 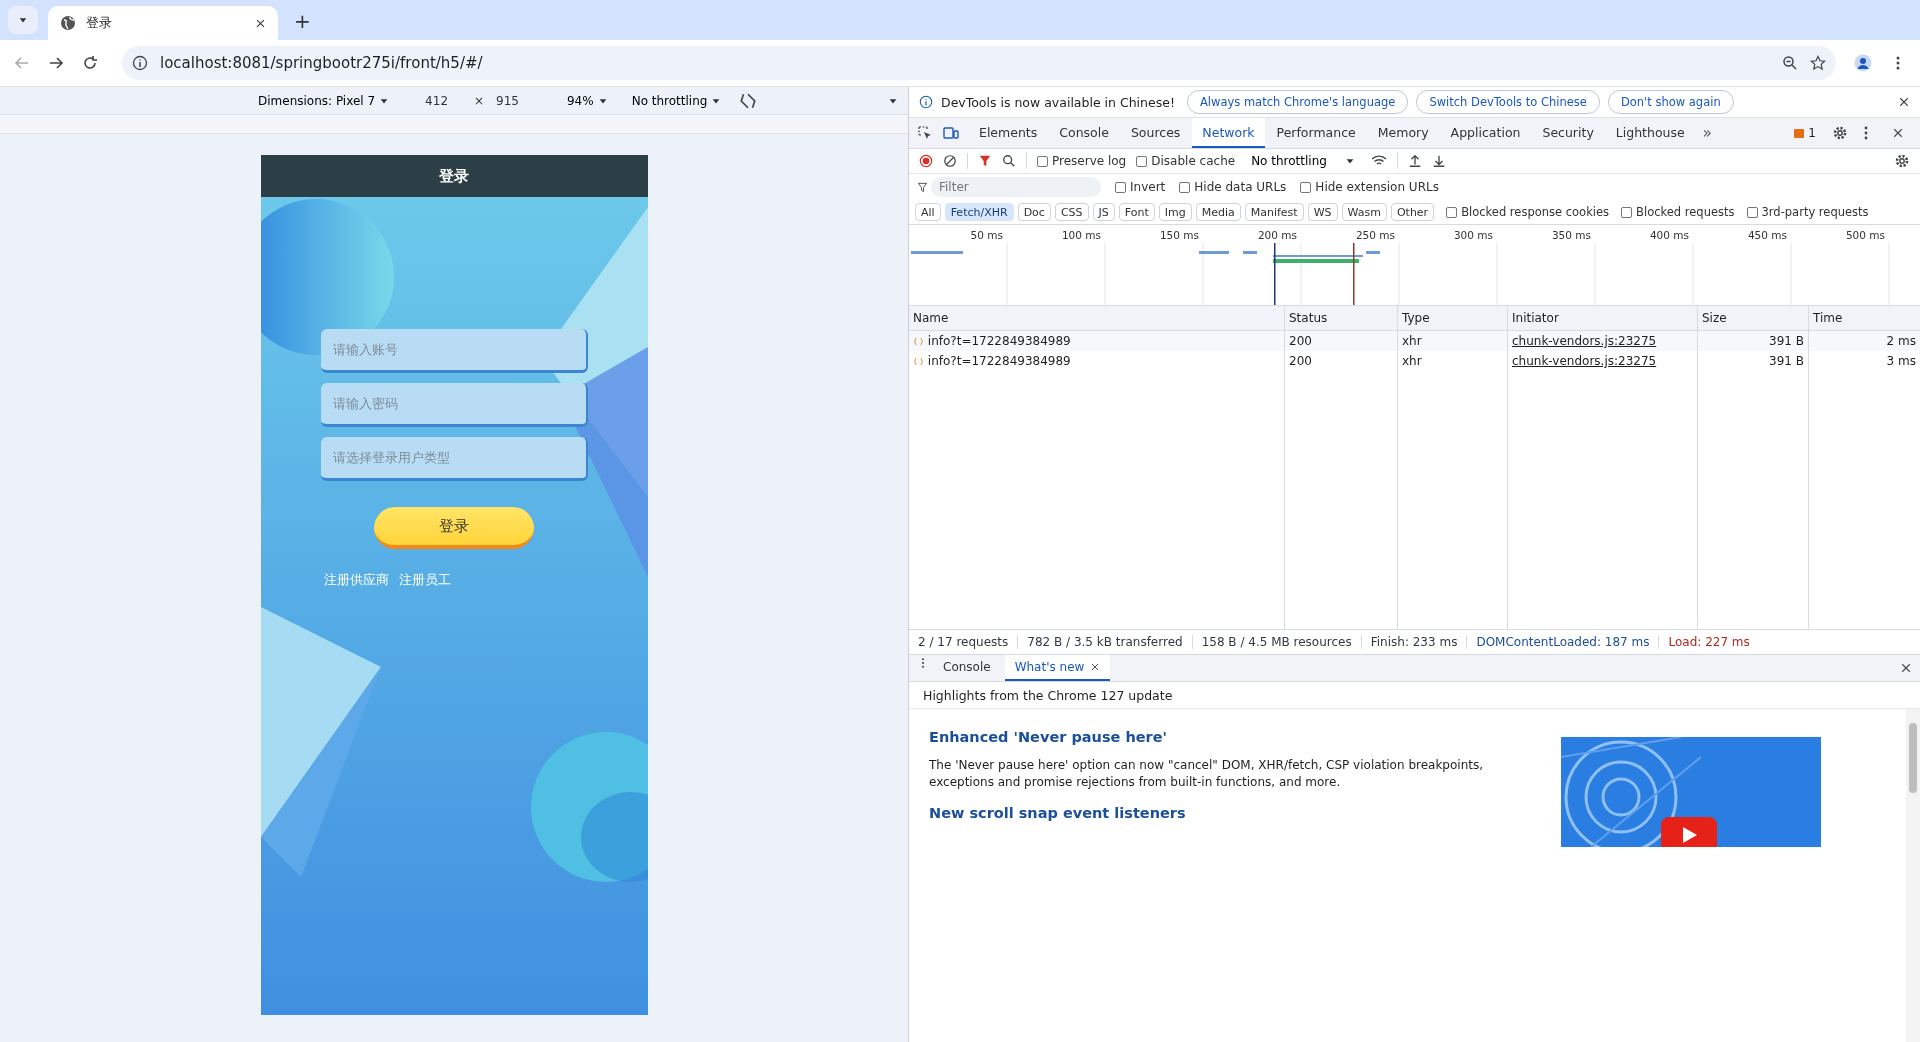 I want to click on type-filter-button: Manifest, so click(x=1274, y=212).